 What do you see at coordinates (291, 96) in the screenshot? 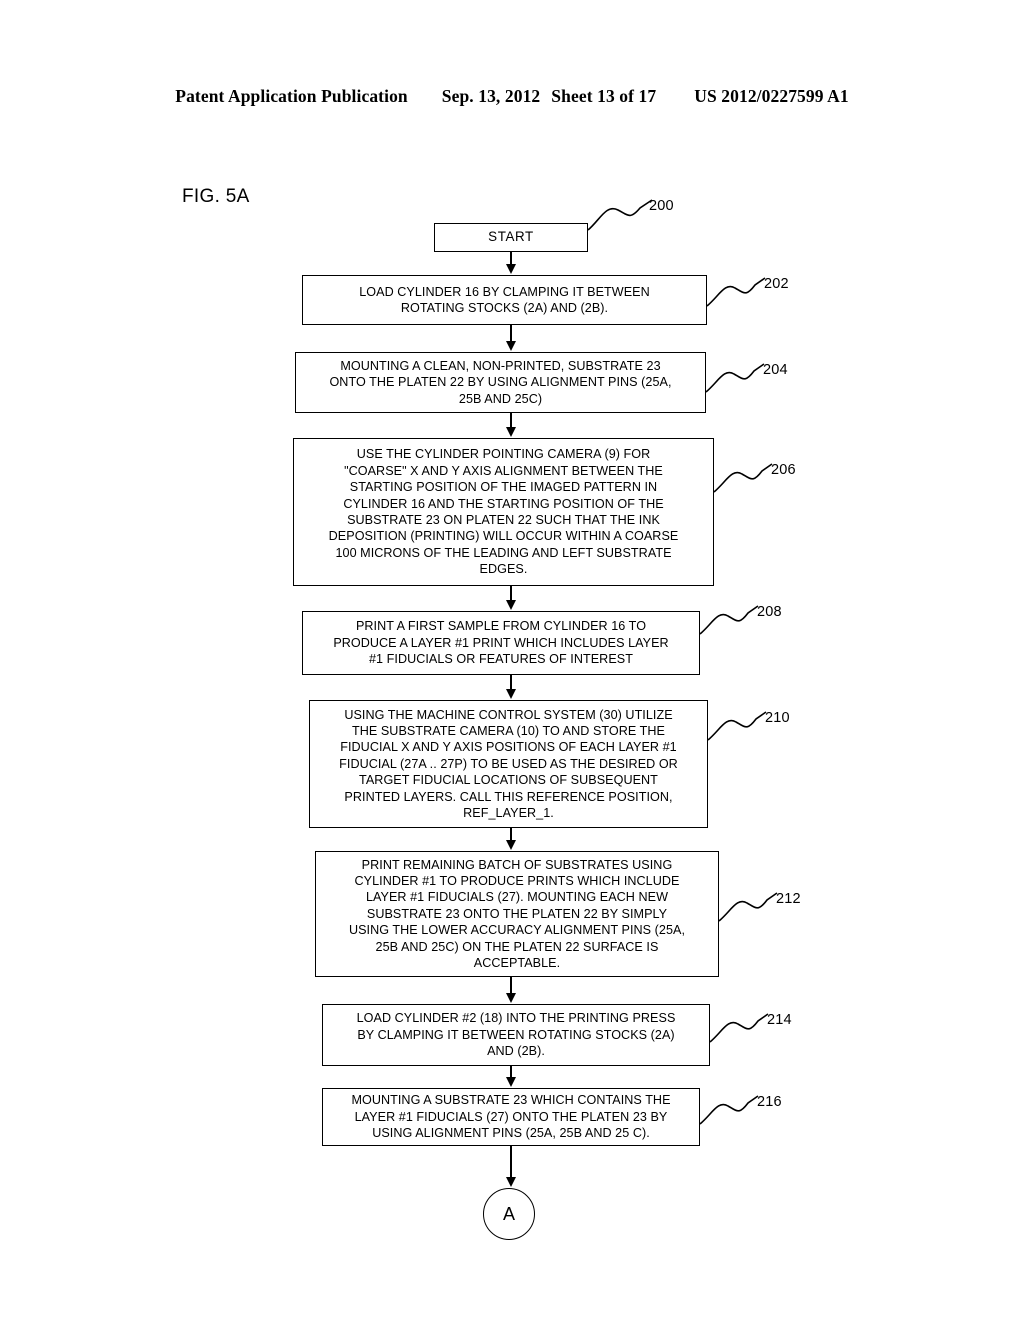
I see `header-publication-title: Patent Application Publication` at bounding box center [291, 96].